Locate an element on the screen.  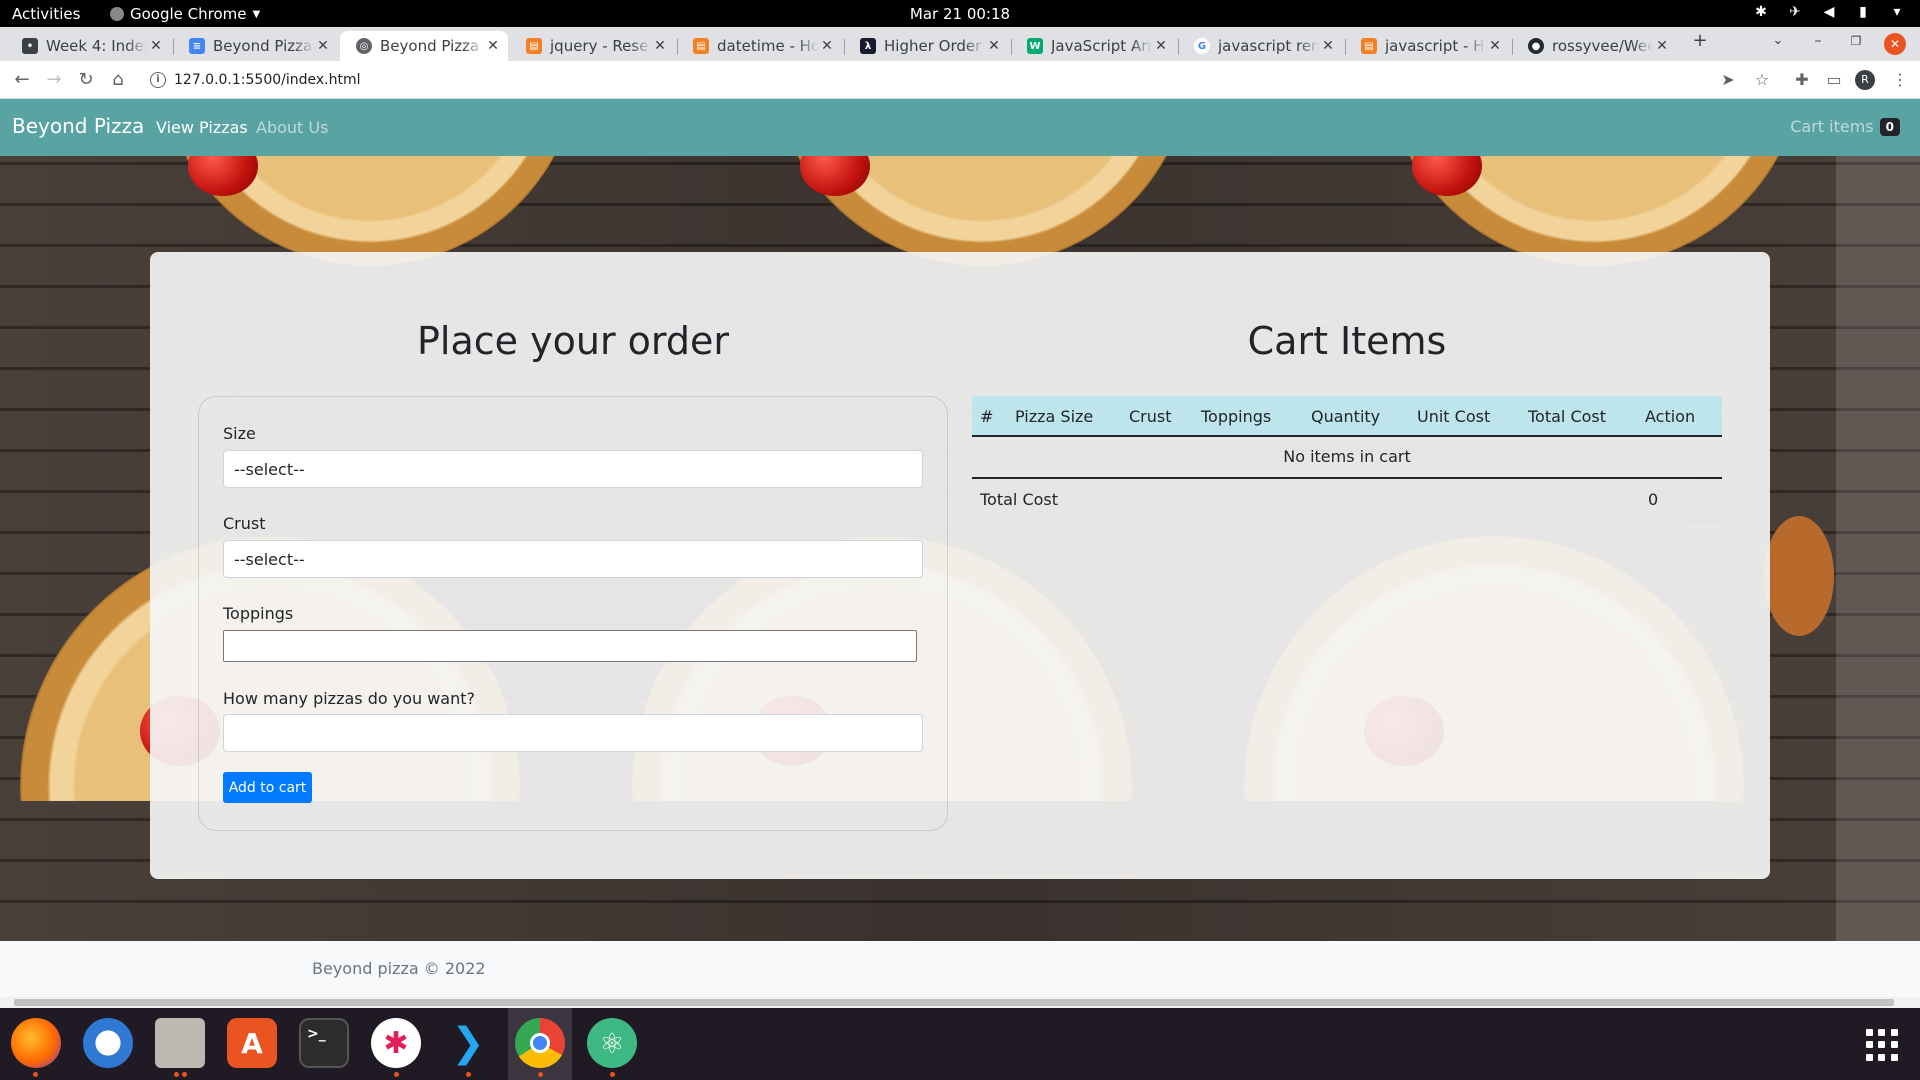
tab-favicon-icon: • is located at coordinates (30, 46).